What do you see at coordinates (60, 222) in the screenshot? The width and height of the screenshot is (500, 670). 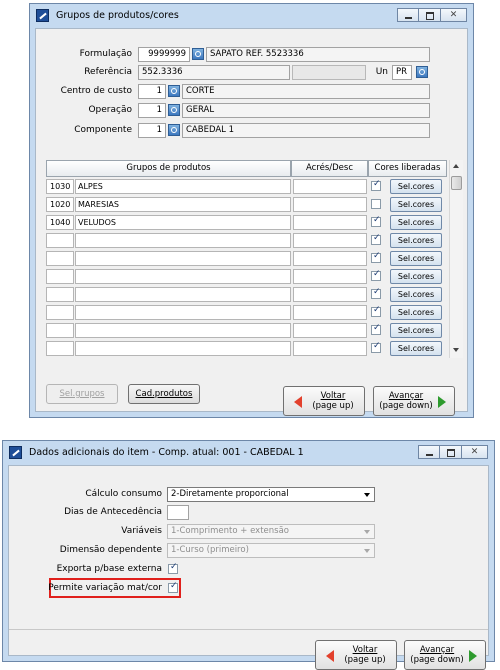 I see `grid-cell-code: 1040` at bounding box center [60, 222].